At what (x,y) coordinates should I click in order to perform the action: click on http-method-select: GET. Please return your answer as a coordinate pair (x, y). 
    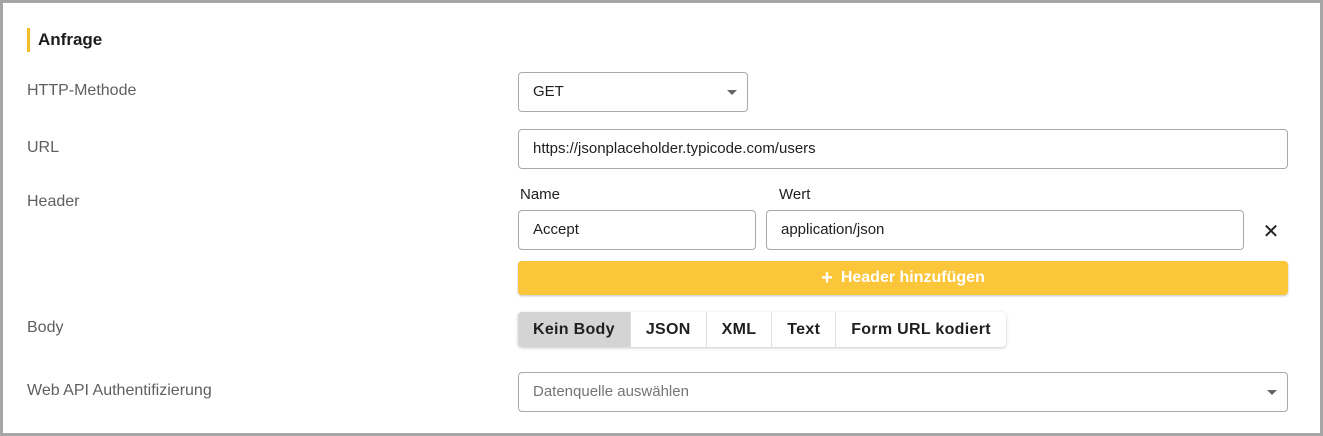
    Looking at the image, I should click on (633, 92).